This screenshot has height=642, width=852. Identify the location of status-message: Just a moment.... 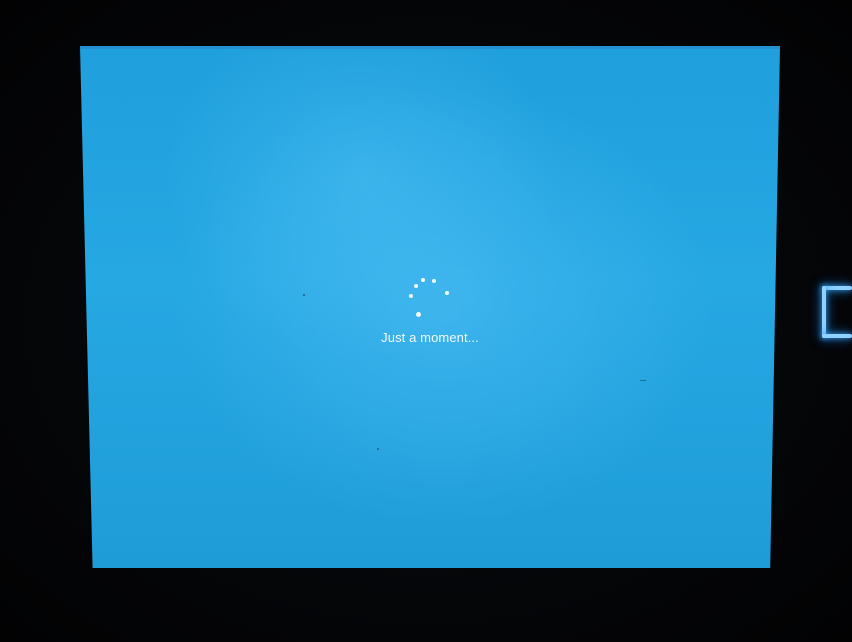
(430, 337).